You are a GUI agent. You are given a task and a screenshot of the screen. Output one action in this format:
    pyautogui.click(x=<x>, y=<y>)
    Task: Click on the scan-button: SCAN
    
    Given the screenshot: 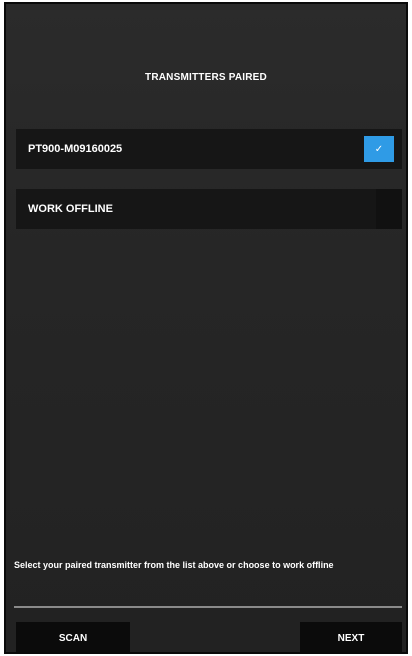 What is the action you would take?
    pyautogui.click(x=73, y=637)
    